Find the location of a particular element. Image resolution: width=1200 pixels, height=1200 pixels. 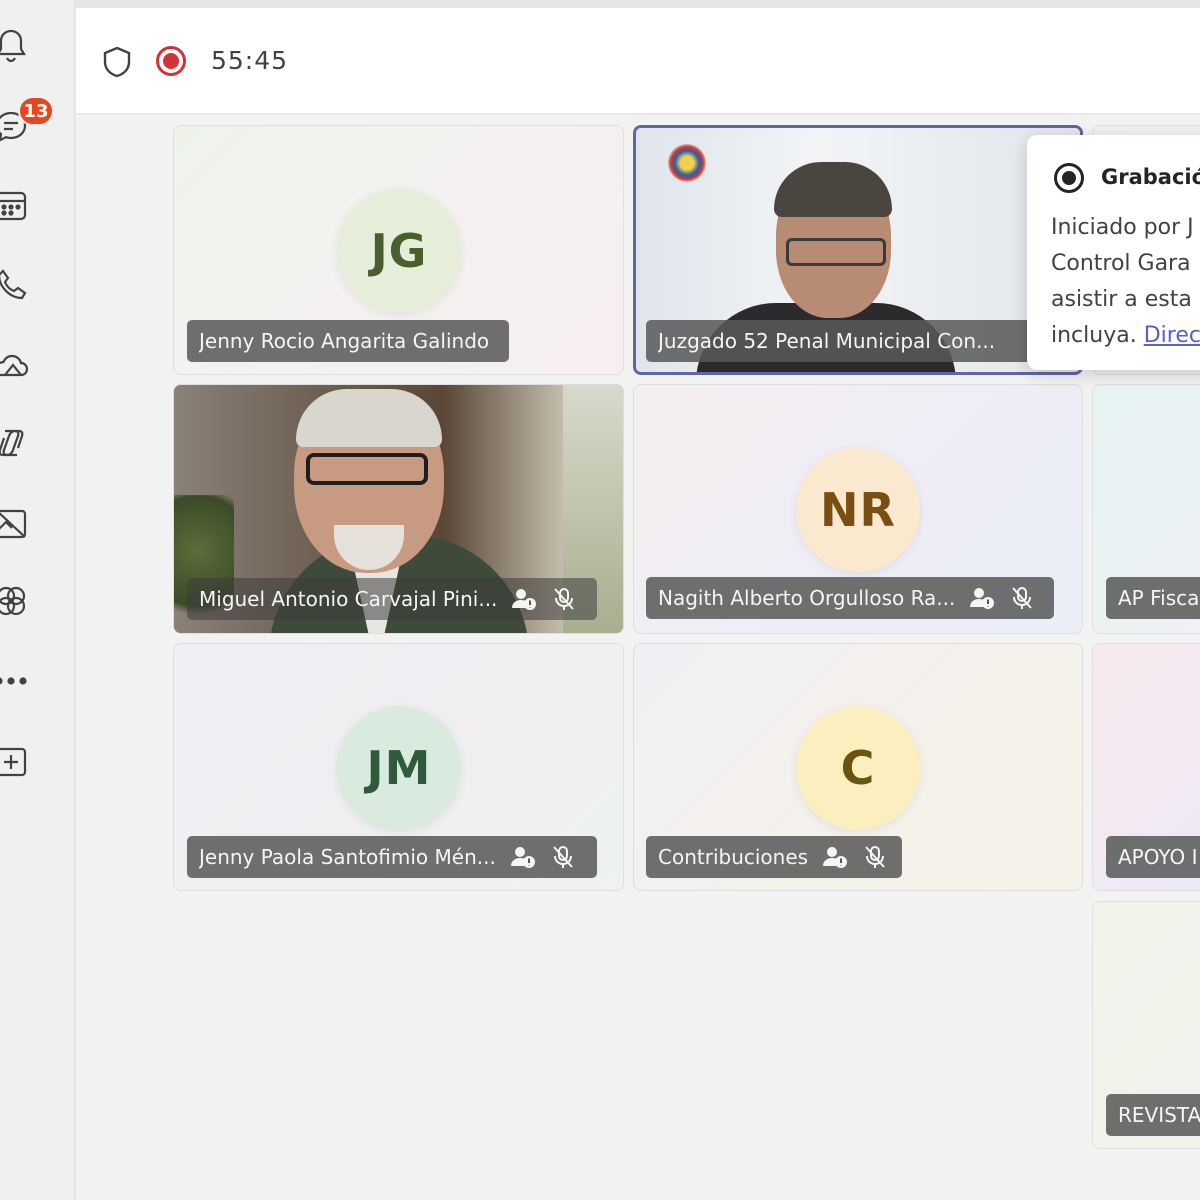

participant-tile: REVISTA is located at coordinates (1146, 1025).